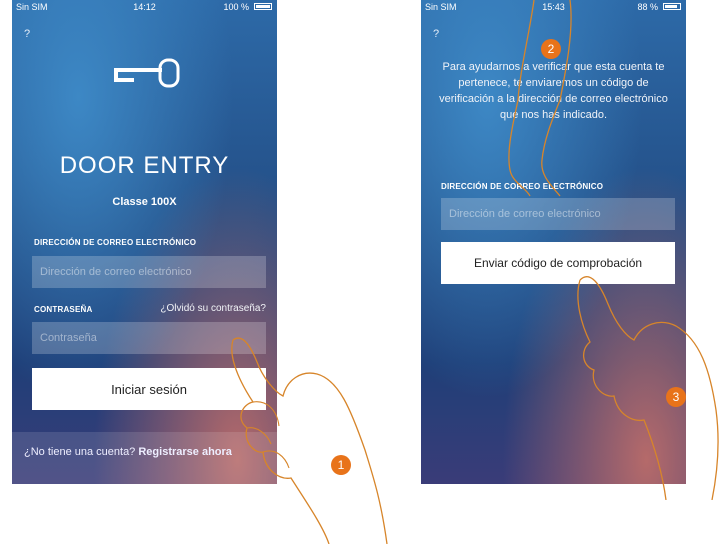 The width and height of the screenshot is (724, 544). I want to click on key-icon, so click(147, 73).